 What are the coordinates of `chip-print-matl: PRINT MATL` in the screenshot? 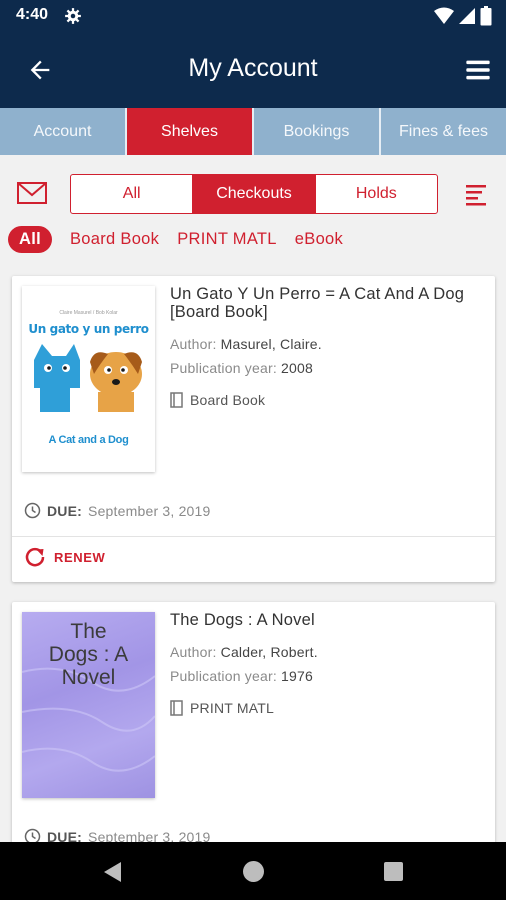 It's located at (227, 239).